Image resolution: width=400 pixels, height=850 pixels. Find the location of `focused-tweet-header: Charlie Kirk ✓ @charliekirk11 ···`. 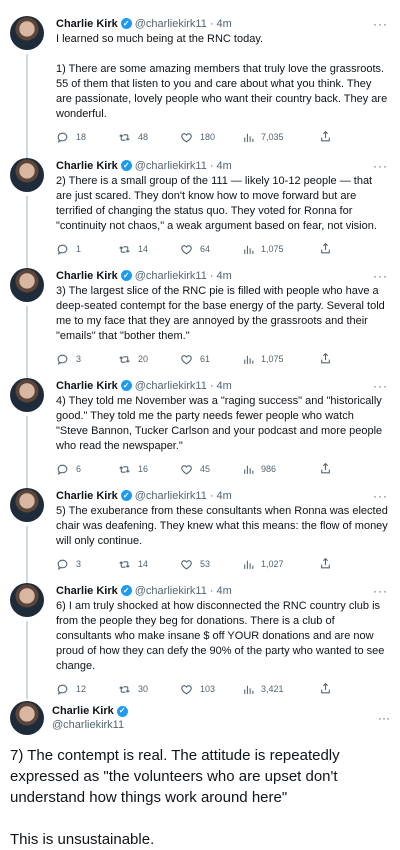

focused-tweet-header: Charlie Kirk ✓ @charliekirk11 ··· is located at coordinates (200, 718).